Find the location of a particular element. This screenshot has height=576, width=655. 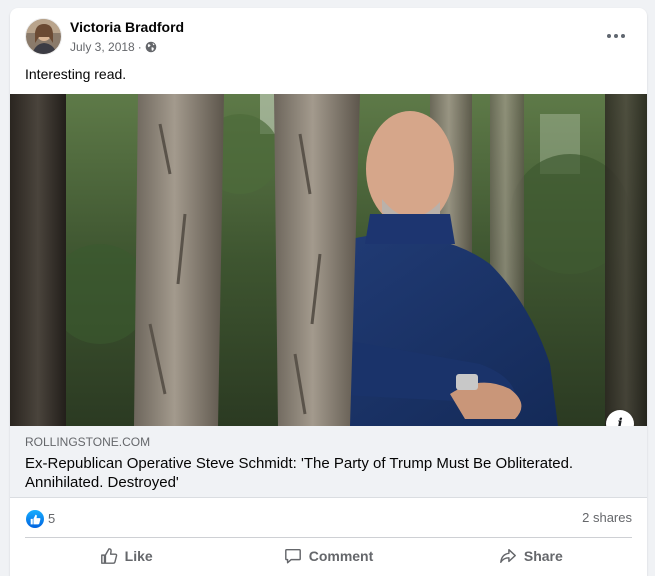

author-name: Victoria Bradford is located at coordinates (127, 27).